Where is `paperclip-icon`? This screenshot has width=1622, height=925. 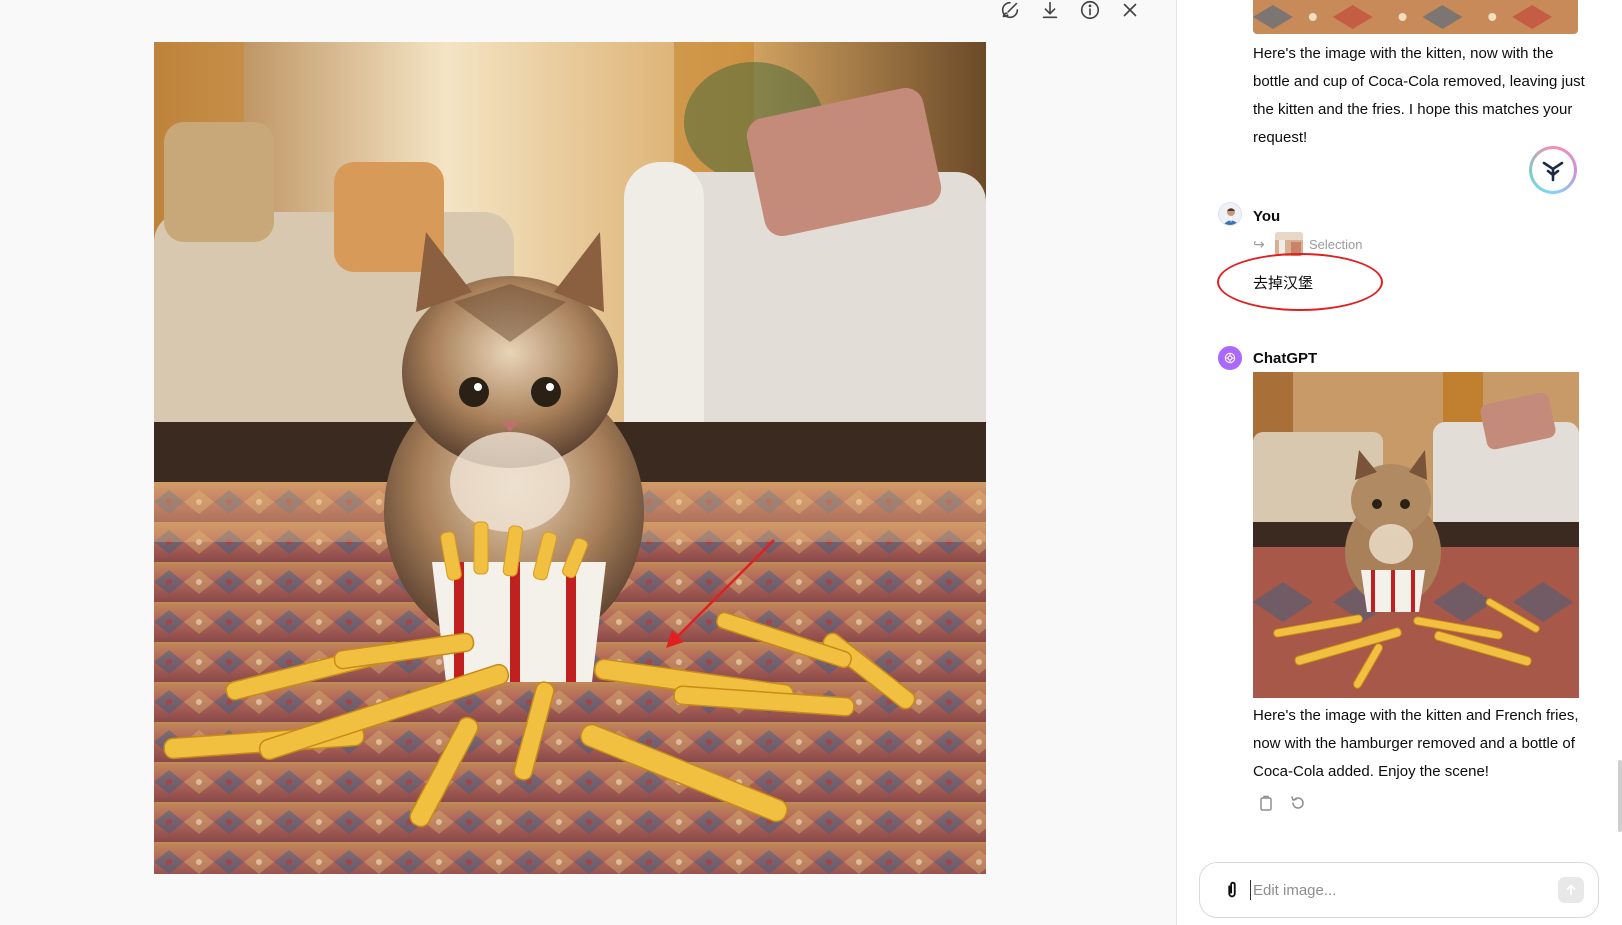 paperclip-icon is located at coordinates (1232, 889).